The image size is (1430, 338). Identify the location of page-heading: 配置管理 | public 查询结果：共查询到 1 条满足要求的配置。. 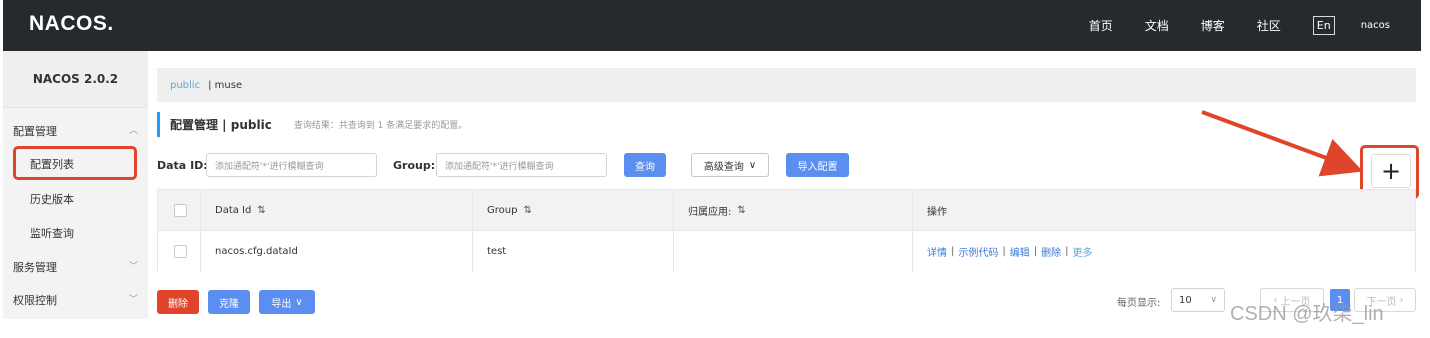
(312, 124).